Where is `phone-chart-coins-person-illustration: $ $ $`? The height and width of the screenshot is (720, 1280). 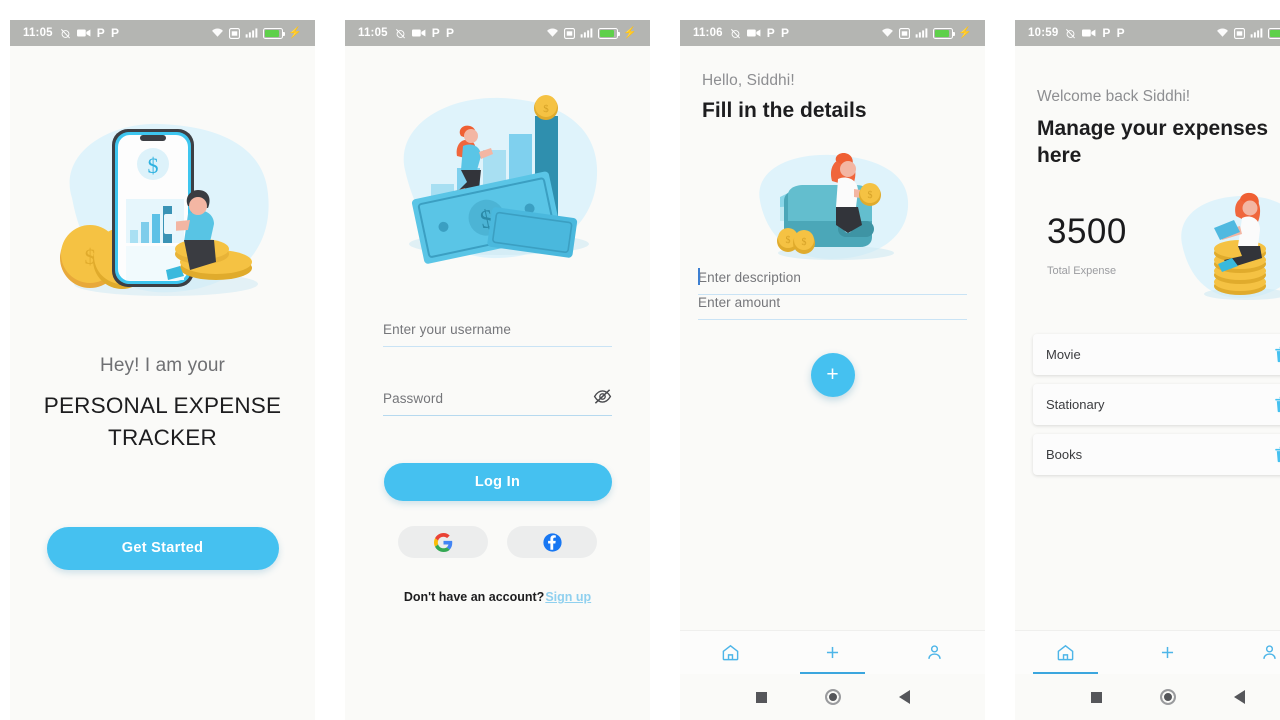 phone-chart-coins-person-illustration: $ $ $ is located at coordinates (164, 209).